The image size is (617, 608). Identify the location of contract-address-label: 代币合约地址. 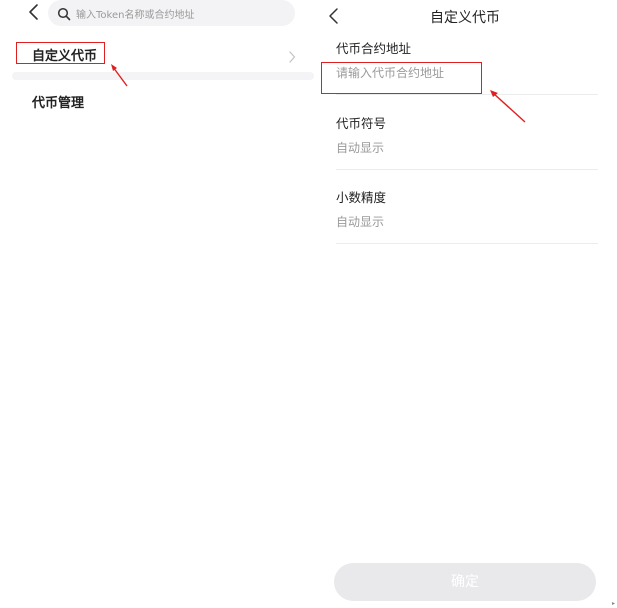
(374, 48).